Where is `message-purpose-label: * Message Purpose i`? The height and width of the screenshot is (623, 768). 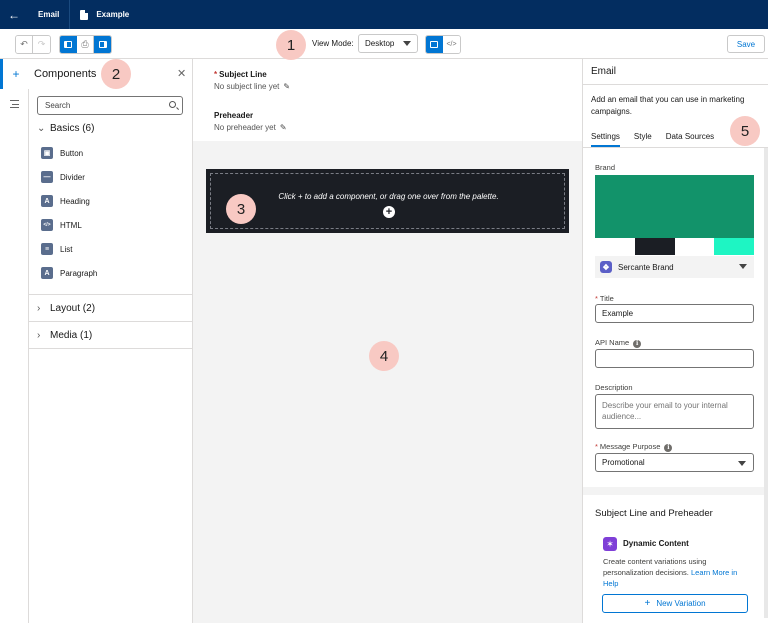
message-purpose-label: * Message Purpose i is located at coordinates (634, 447).